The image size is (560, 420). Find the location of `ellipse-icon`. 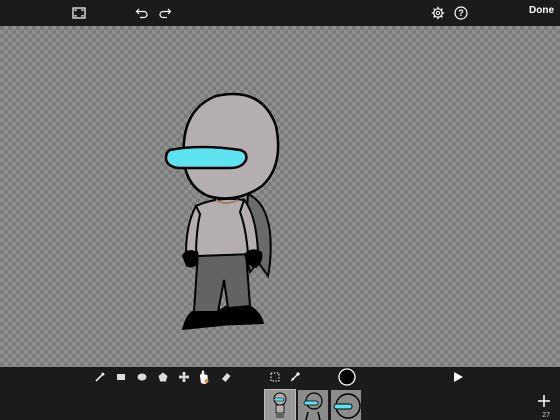

ellipse-icon is located at coordinates (142, 377).